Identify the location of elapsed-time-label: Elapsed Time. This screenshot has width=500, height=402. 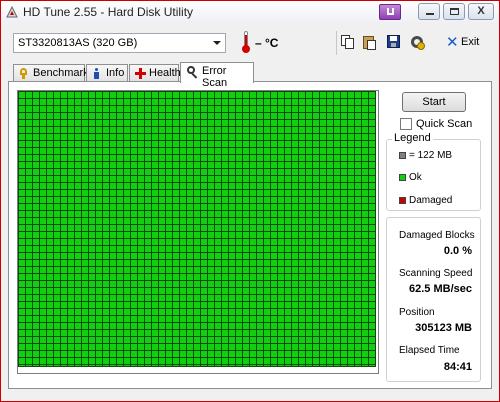
(429, 350).